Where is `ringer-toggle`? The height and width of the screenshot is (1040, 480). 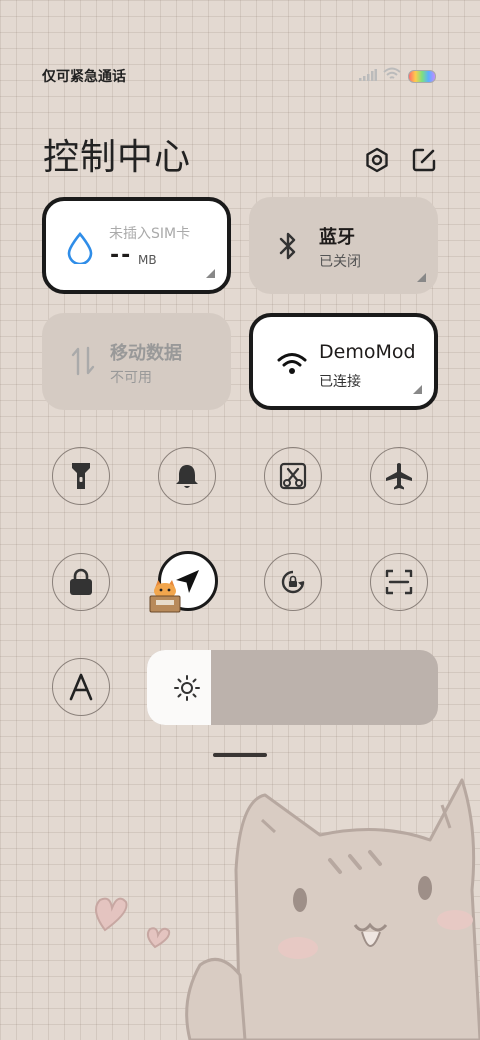
ringer-toggle is located at coordinates (187, 476).